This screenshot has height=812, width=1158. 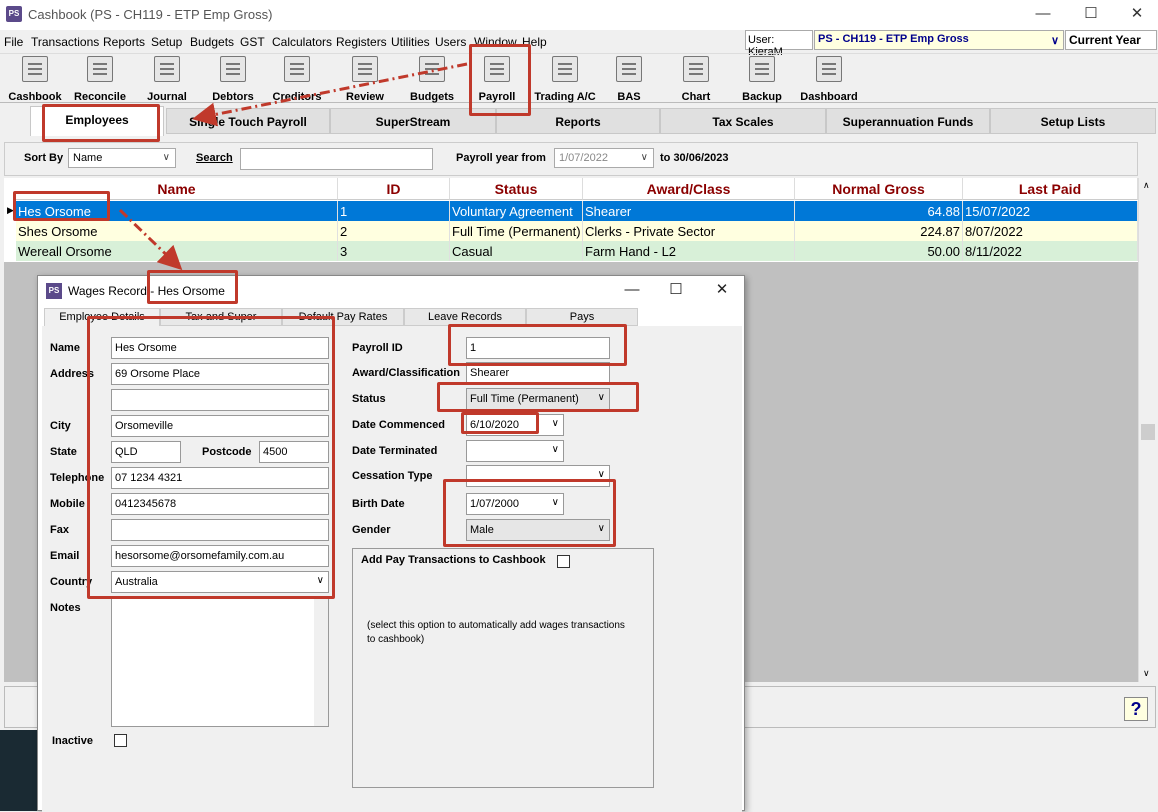 I want to click on annotation-arrows, so click(x=293, y=166).